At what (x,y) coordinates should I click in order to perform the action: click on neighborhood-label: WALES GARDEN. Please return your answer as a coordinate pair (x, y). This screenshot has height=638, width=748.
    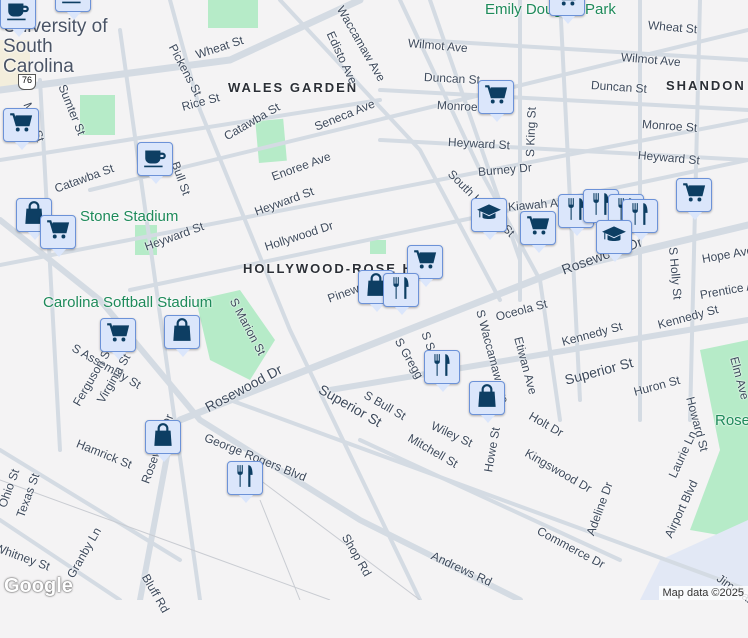
    Looking at the image, I should click on (293, 87).